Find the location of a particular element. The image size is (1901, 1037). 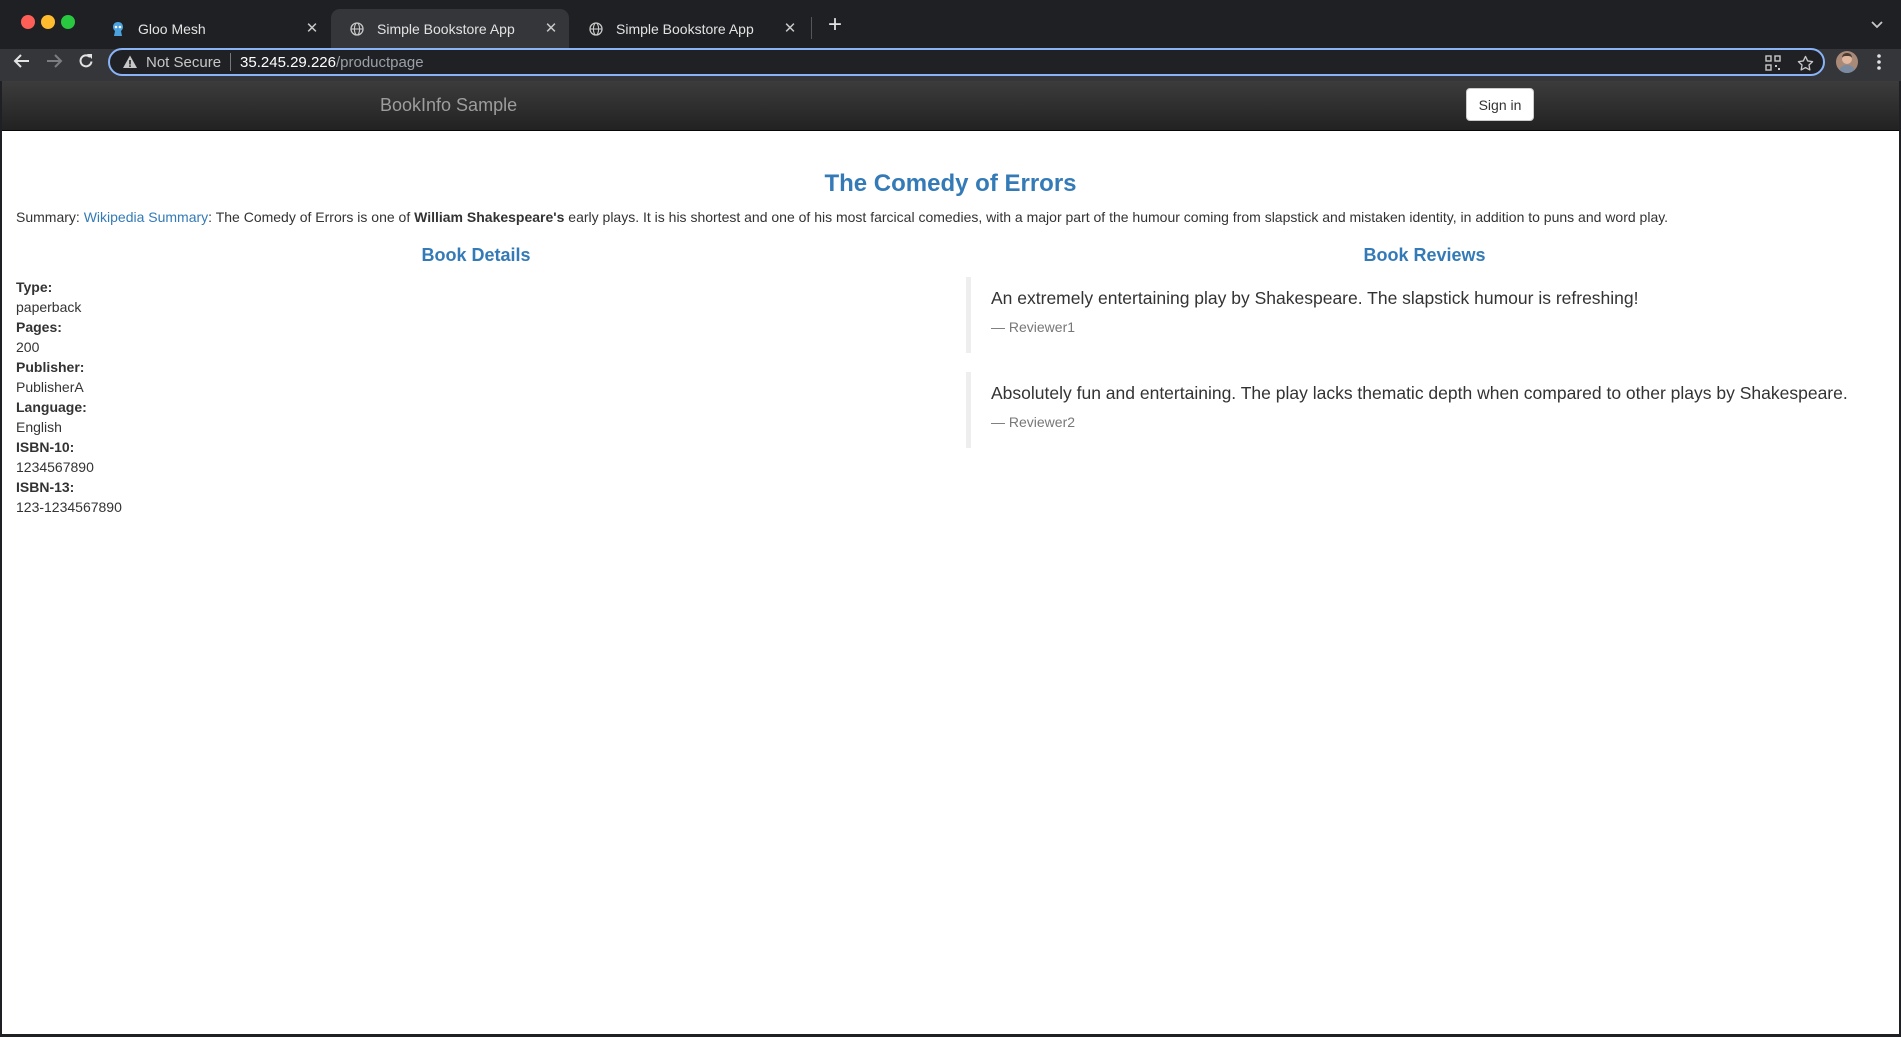

close-window-button is located at coordinates (28, 22).